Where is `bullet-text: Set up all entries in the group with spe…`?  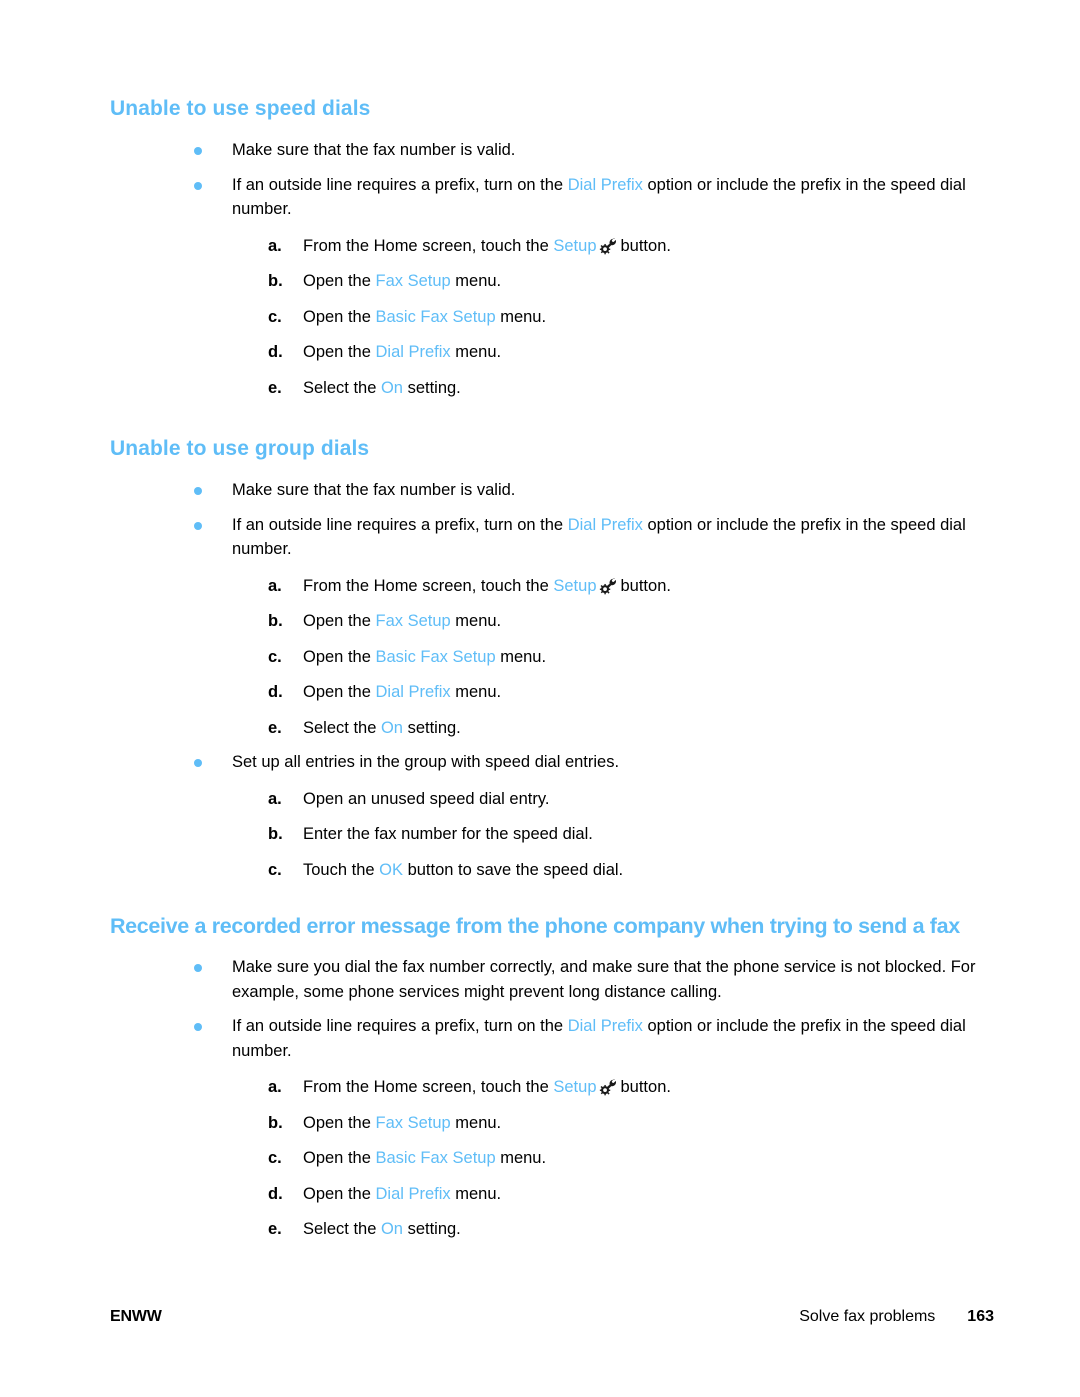
bullet-text: Set up all entries in the group with spe… is located at coordinates (611, 762).